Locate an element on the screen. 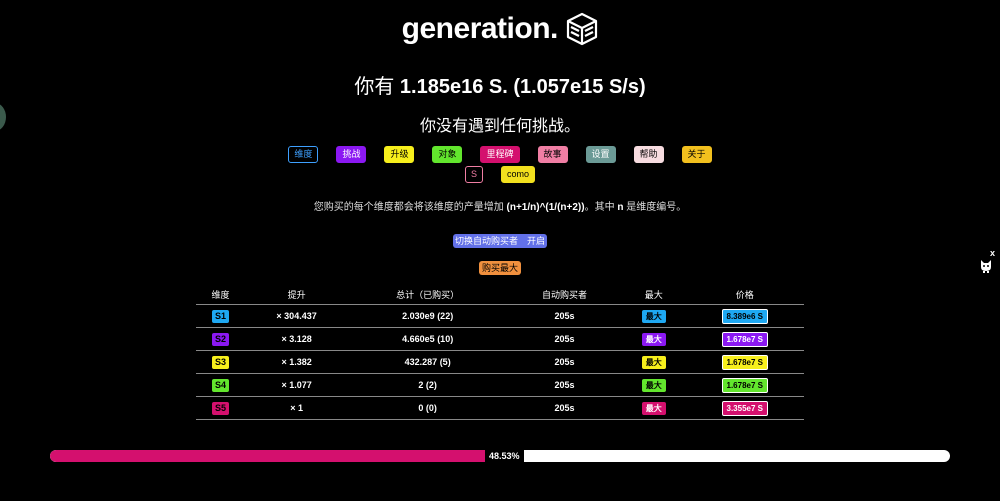 This screenshot has height=501, width=1000. dimension-badge: S2 is located at coordinates (220, 339).